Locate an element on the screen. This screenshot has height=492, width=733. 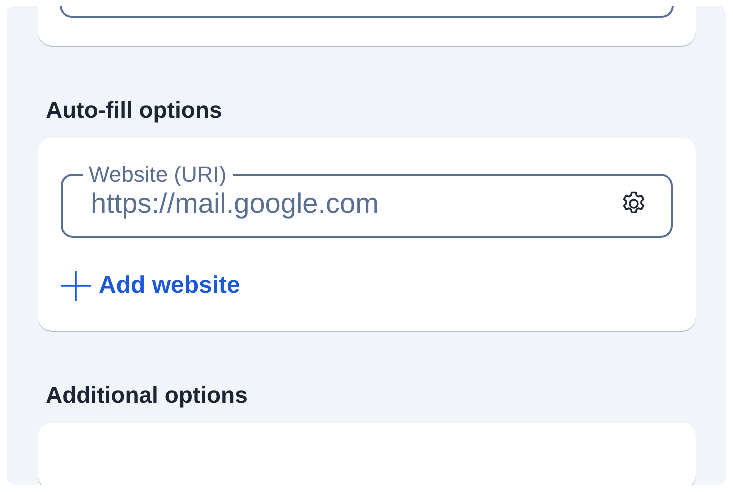
url-field: Website (URI) https://mail.google.com is located at coordinates (367, 201).